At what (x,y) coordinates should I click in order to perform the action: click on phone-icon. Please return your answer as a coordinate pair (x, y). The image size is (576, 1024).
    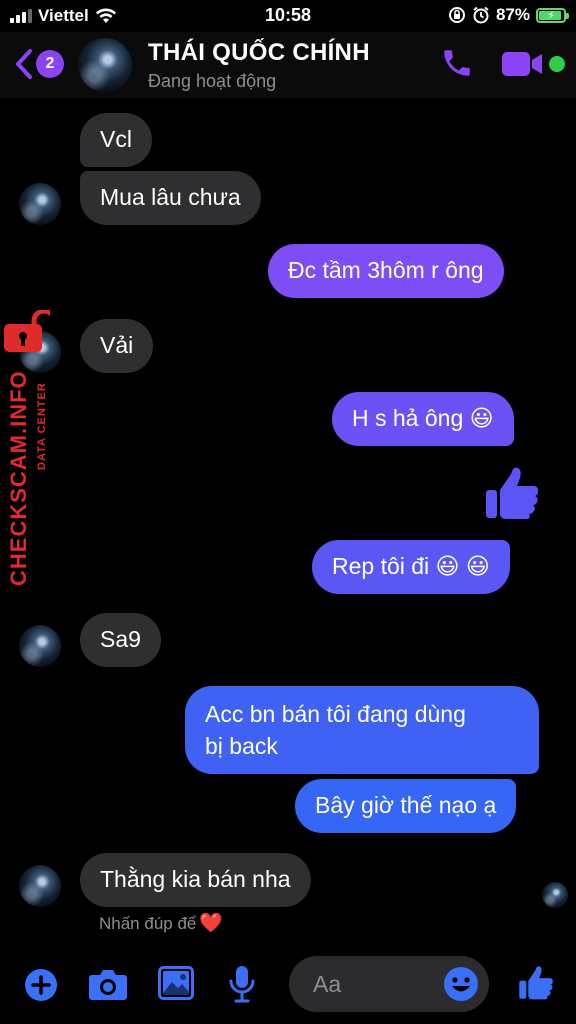
    Looking at the image, I should click on (457, 63).